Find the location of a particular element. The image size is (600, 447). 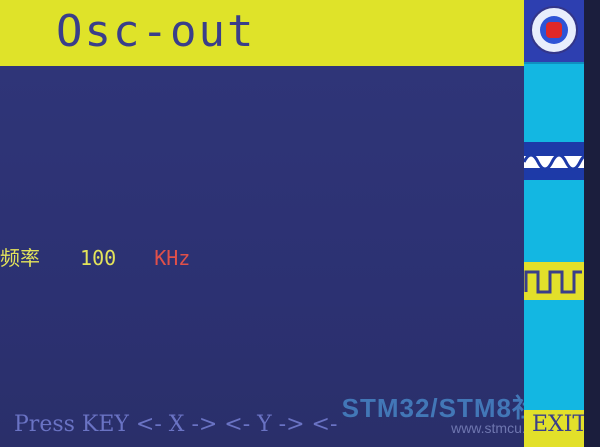

exit-button: EXIT is located at coordinates (556, 428).